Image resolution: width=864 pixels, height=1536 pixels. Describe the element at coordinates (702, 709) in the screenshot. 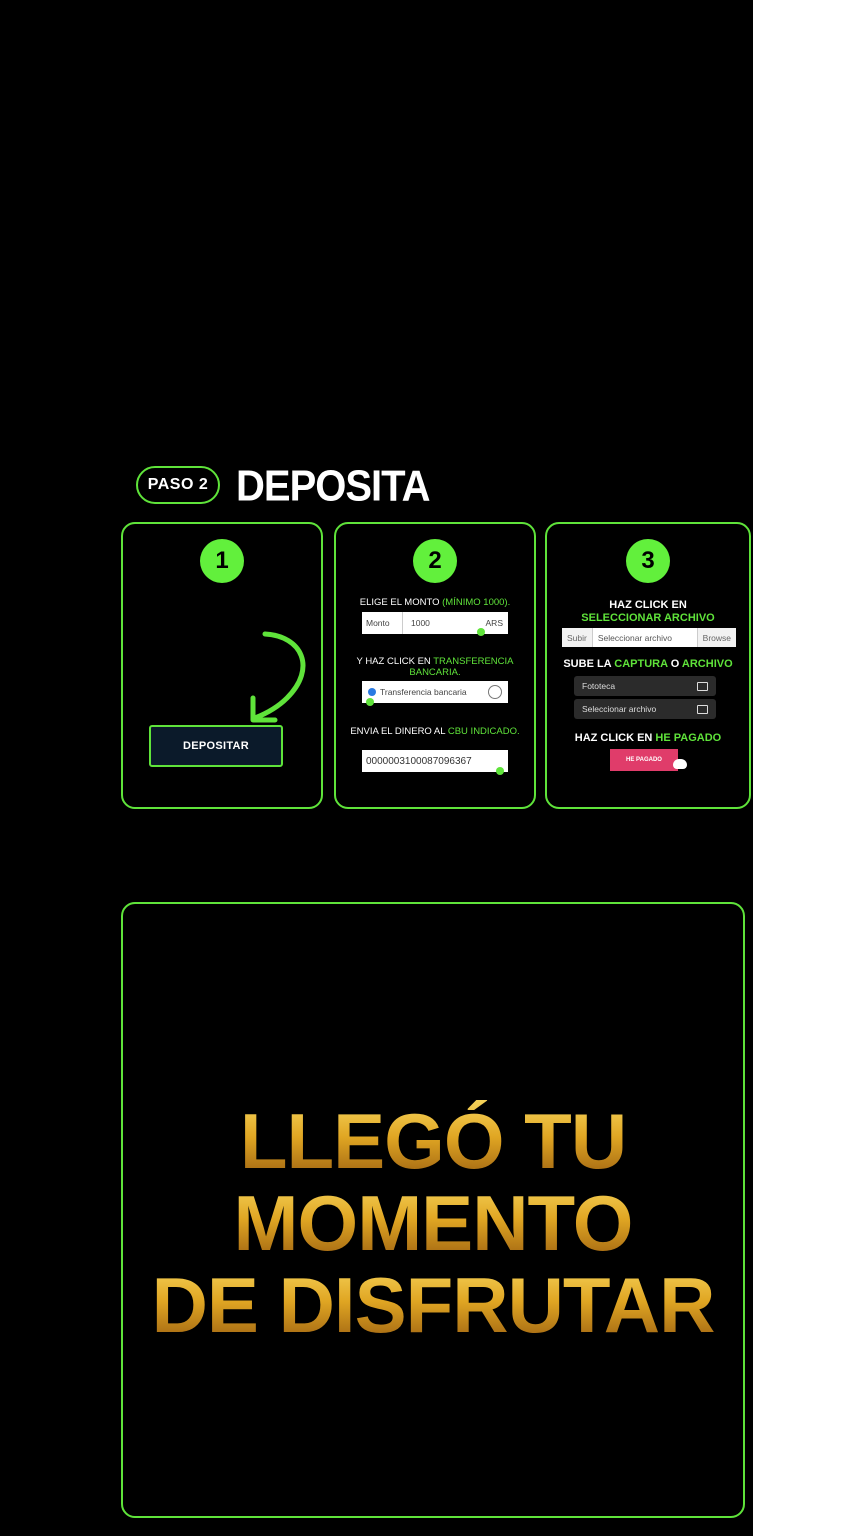

I see `folder-icon` at that location.